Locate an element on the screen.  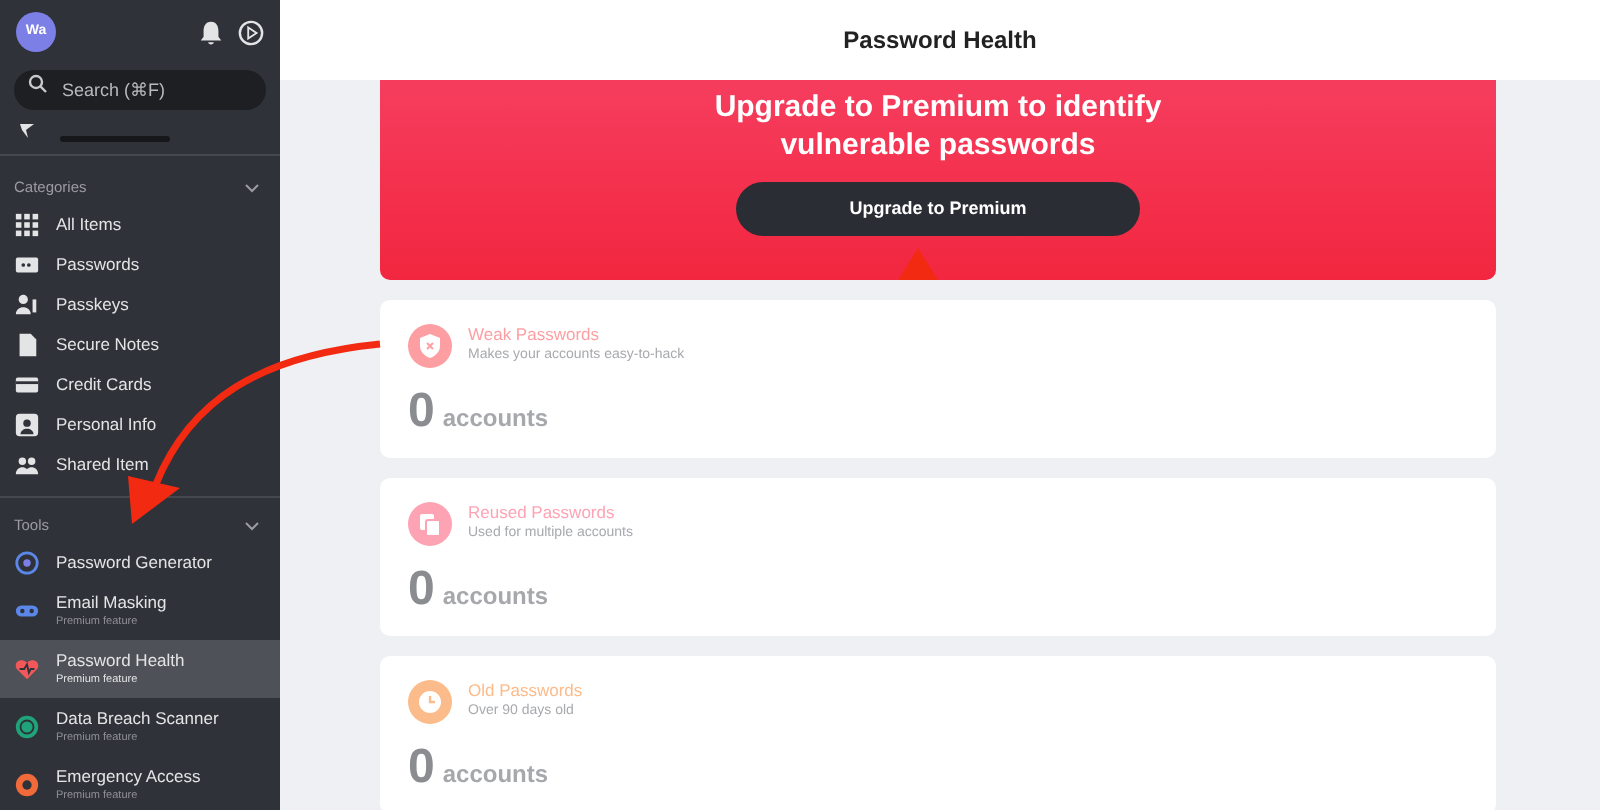
sidebar-item: Password Generator is located at coordinates (140, 562).